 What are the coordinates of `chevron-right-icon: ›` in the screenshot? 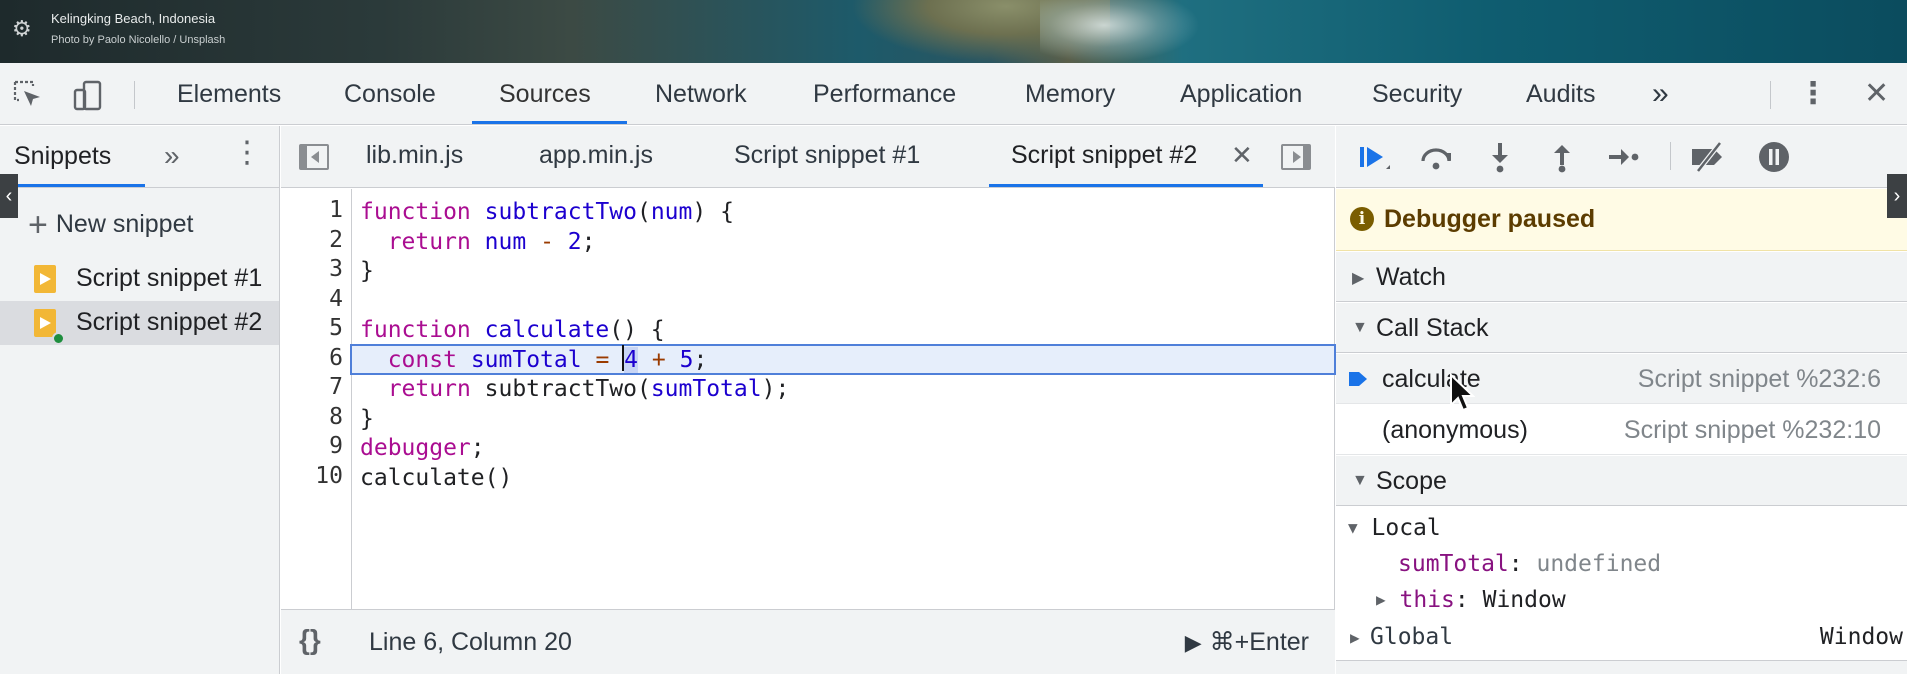 It's located at (1897, 196).